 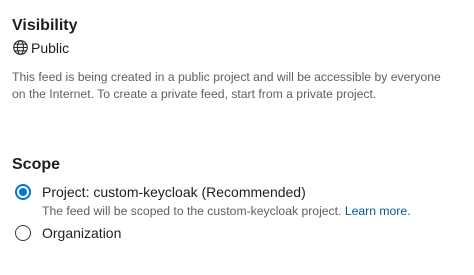 What do you see at coordinates (20, 47) in the screenshot?
I see `globe-icon` at bounding box center [20, 47].